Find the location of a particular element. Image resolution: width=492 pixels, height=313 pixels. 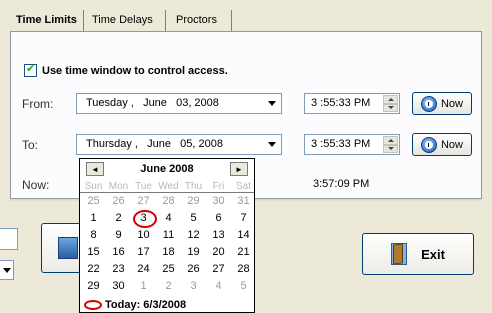

next-month-button: ► is located at coordinates (239, 169).